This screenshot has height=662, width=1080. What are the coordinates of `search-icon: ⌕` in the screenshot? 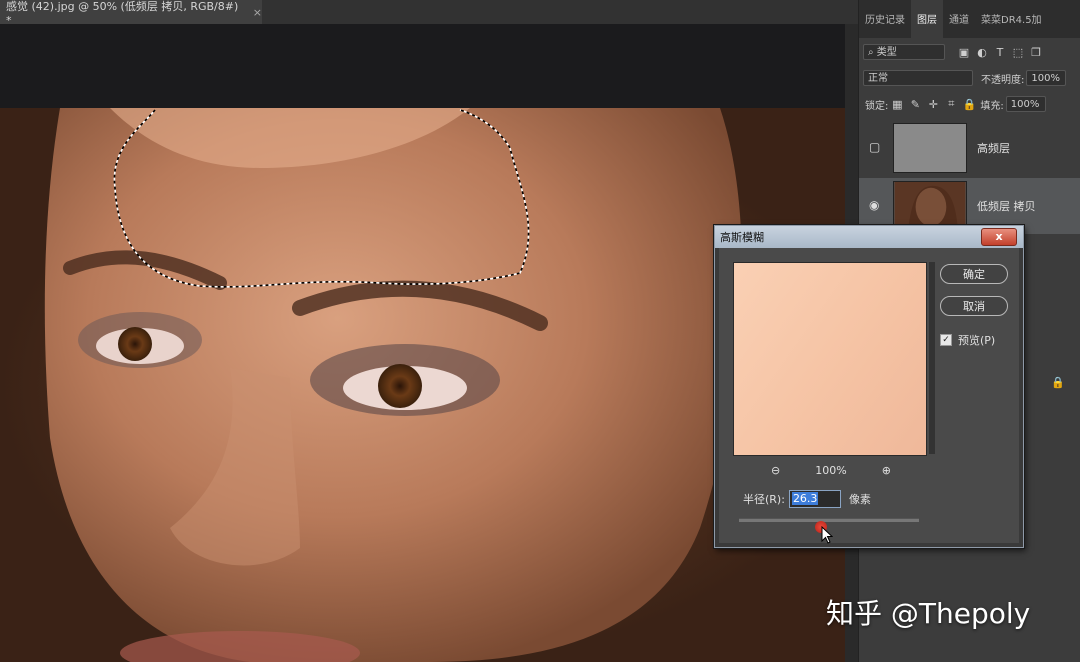 It's located at (871, 52).